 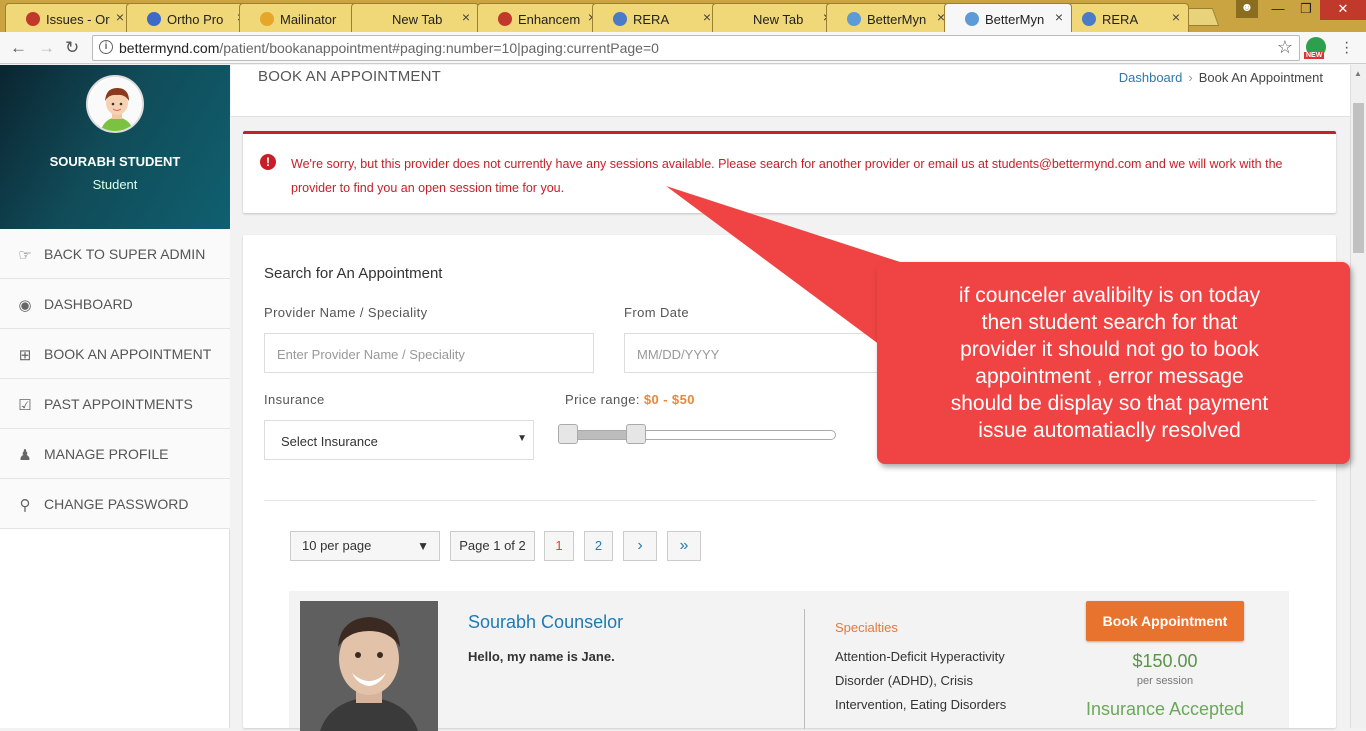 I want to click on tab-label: Ortho Pro, so click(x=195, y=19).